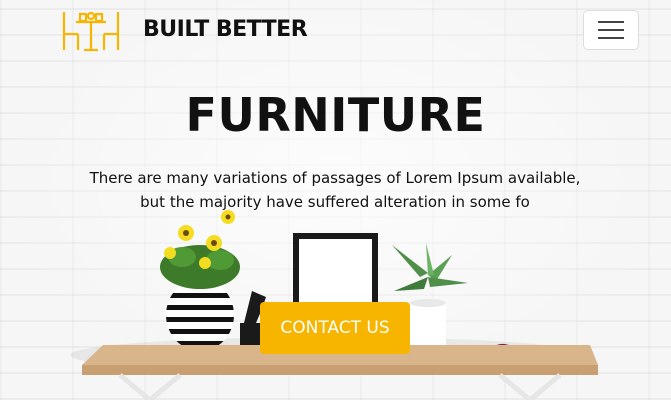 The width and height of the screenshot is (671, 400). What do you see at coordinates (91, 30) in the screenshot?
I see `table-chairs-icon` at bounding box center [91, 30].